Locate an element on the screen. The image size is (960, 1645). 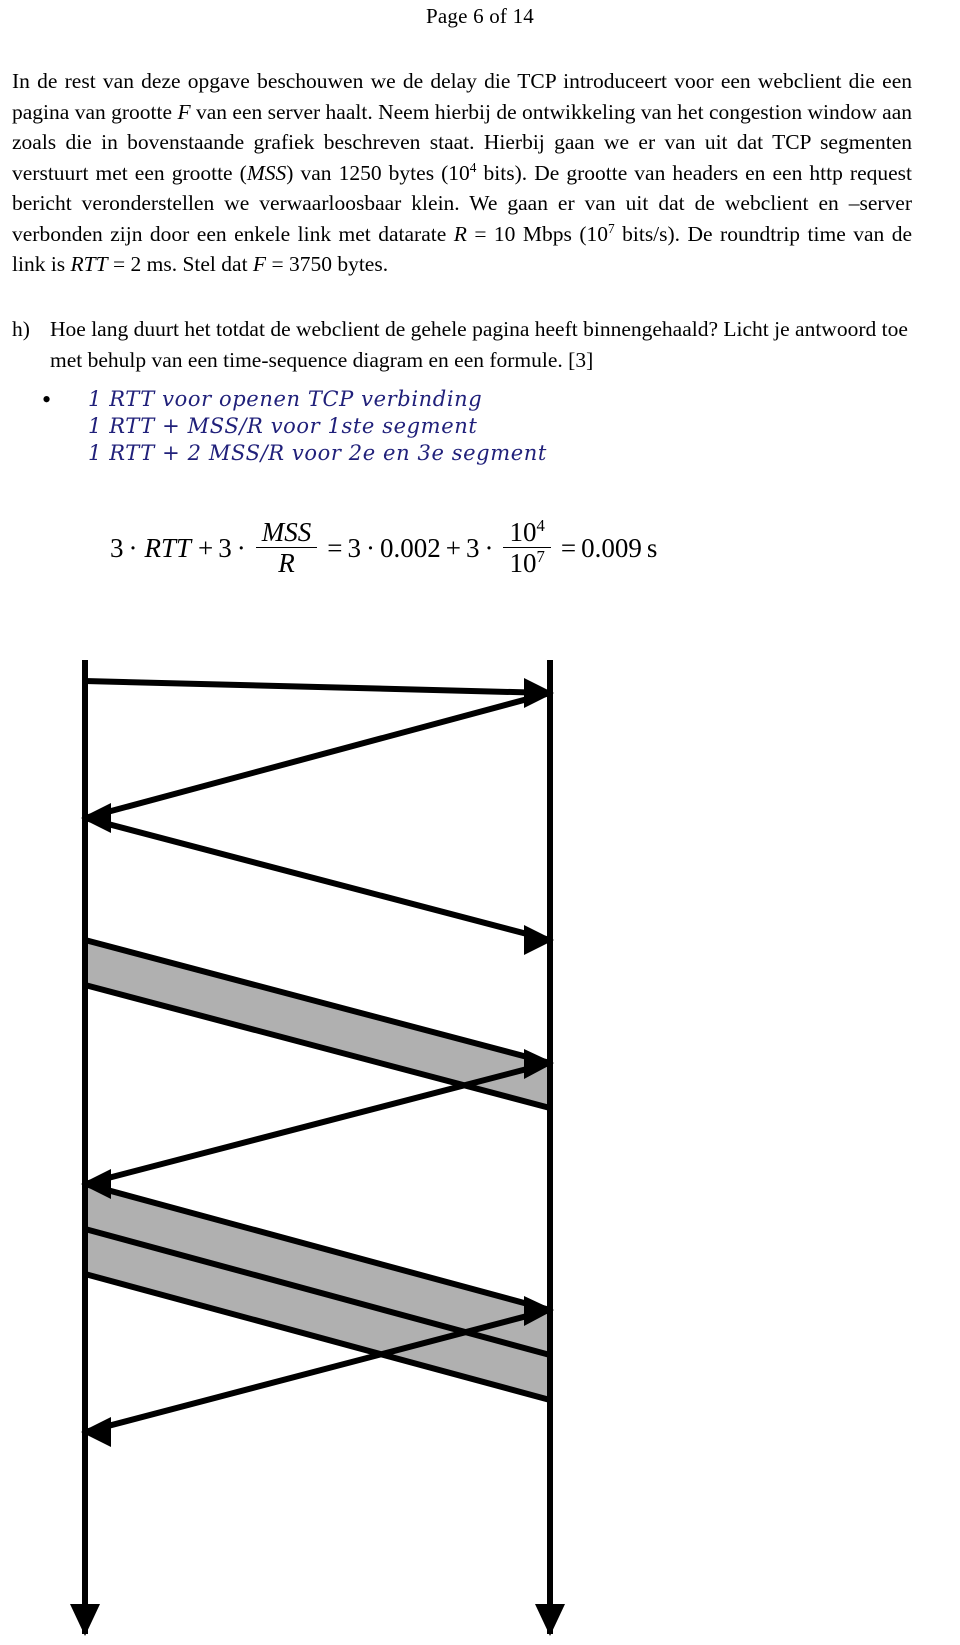
formula-plus-2: + is located at coordinates (453, 548).